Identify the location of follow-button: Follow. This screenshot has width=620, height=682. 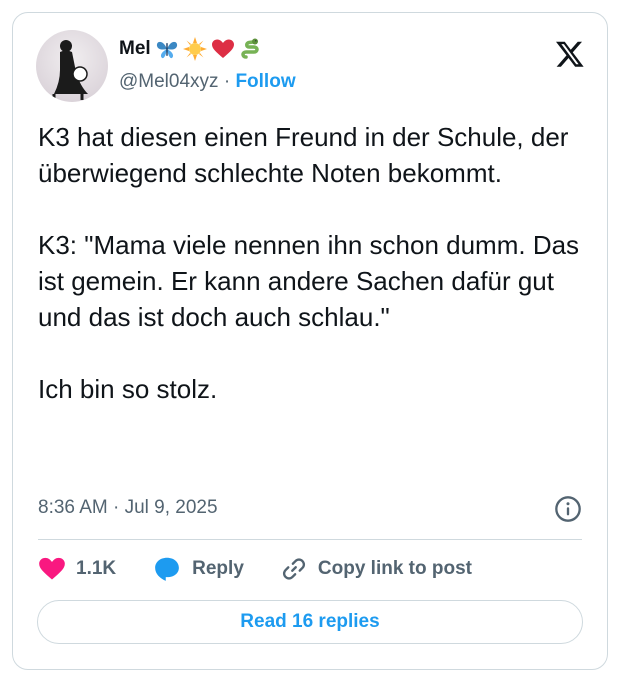
(265, 81).